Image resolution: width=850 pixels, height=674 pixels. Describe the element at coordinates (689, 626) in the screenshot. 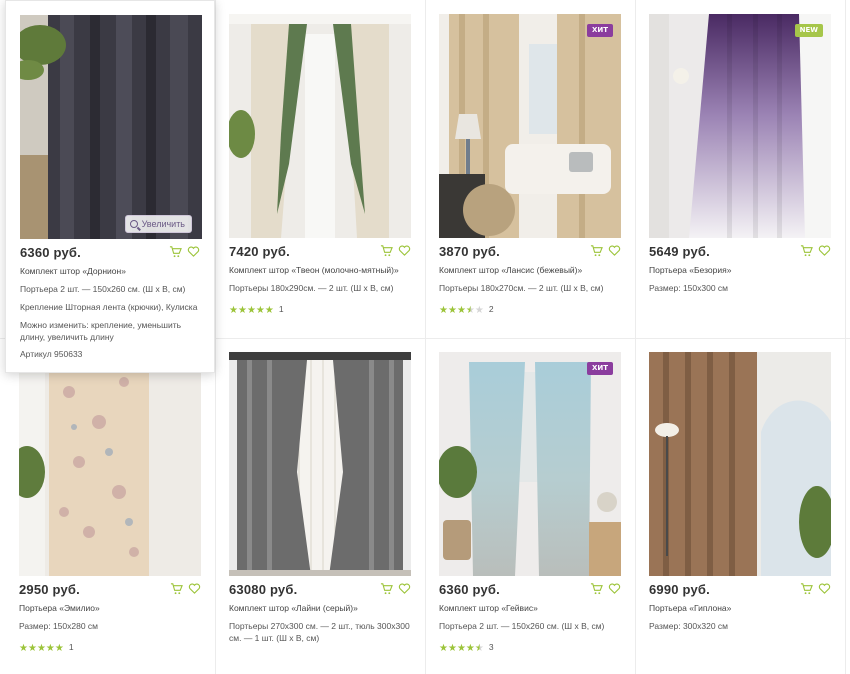

I see `product-size: Размер: 300x320 см` at that location.